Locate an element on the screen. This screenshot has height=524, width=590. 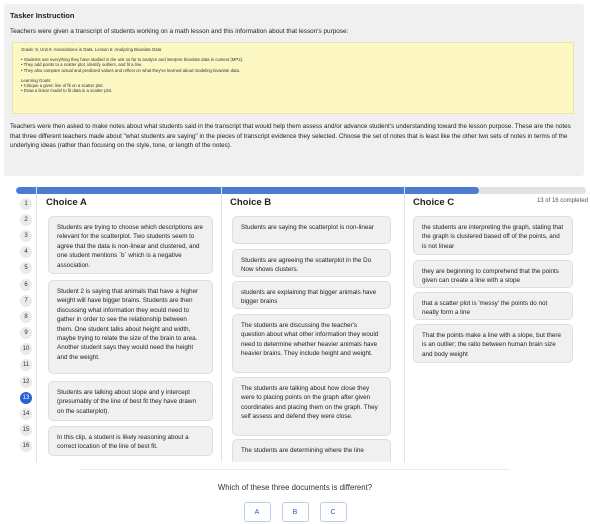
choice-a-title: Choice A is located at coordinates (66, 202).